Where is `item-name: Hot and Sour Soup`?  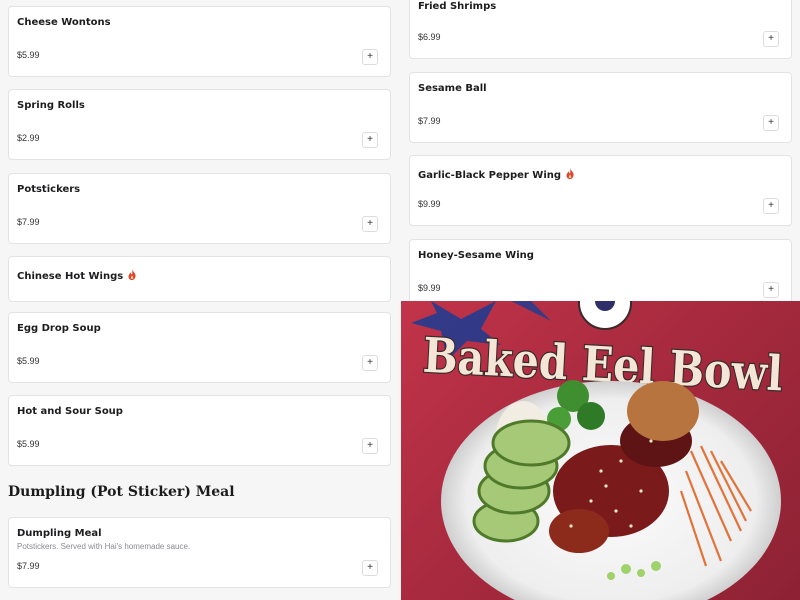 item-name: Hot and Sour Soup is located at coordinates (70, 411).